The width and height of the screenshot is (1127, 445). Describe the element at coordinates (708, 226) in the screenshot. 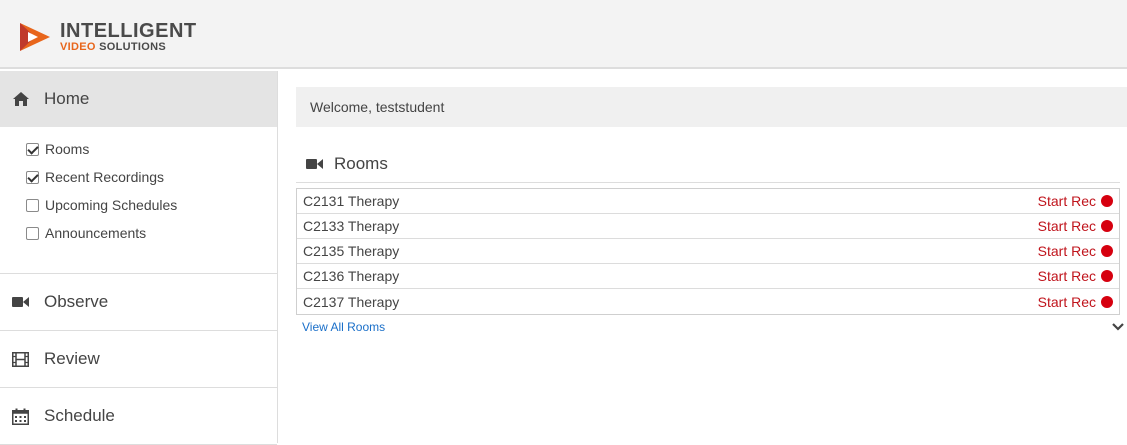

I see `list-item: C2133 Therapy Start Rec` at that location.